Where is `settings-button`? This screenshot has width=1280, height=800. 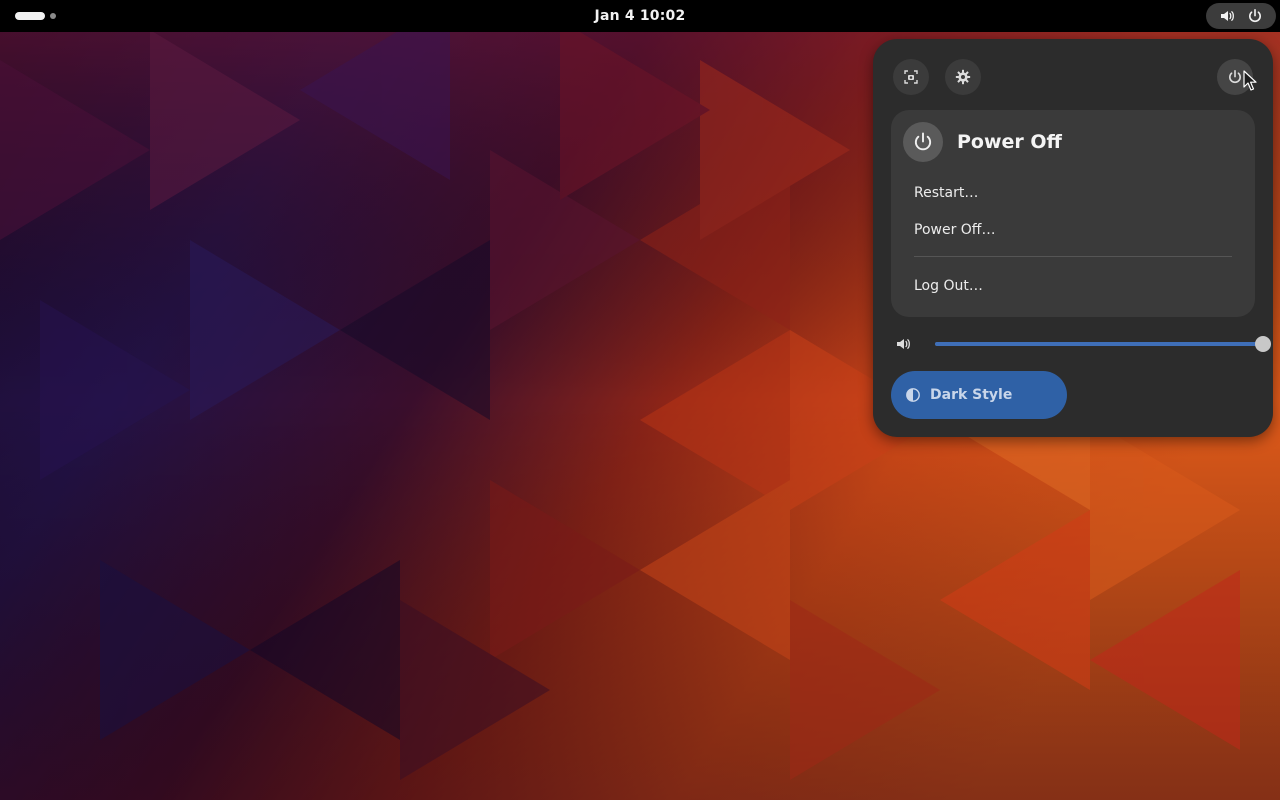 settings-button is located at coordinates (963, 77).